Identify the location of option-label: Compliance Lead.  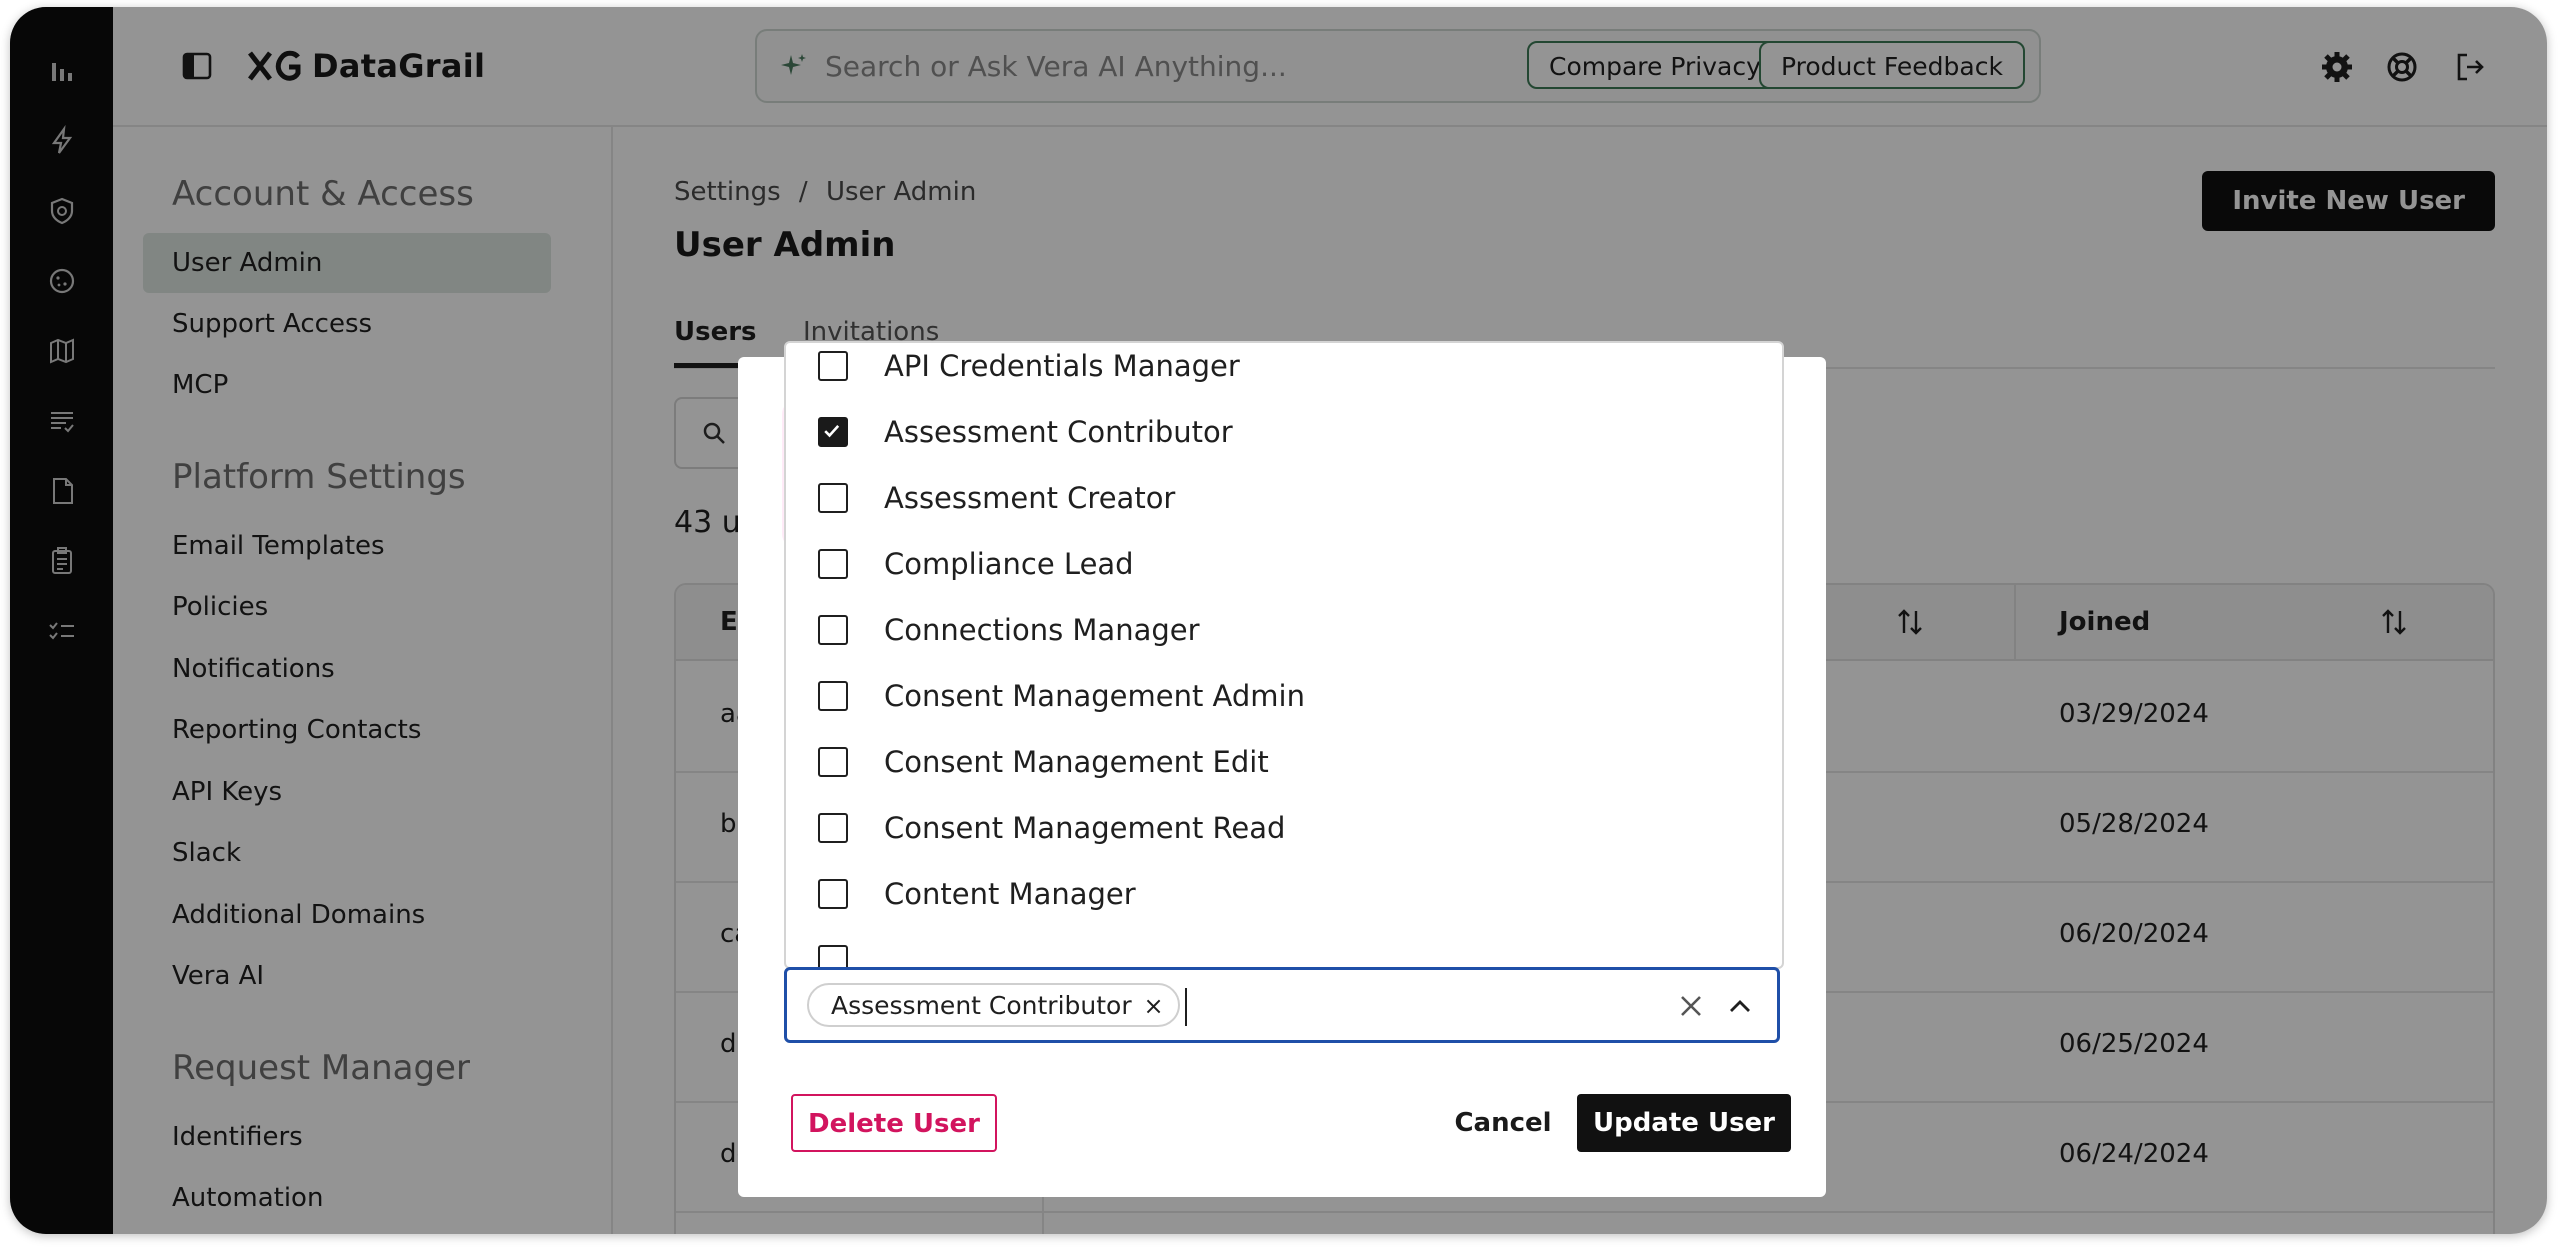
(1009, 564).